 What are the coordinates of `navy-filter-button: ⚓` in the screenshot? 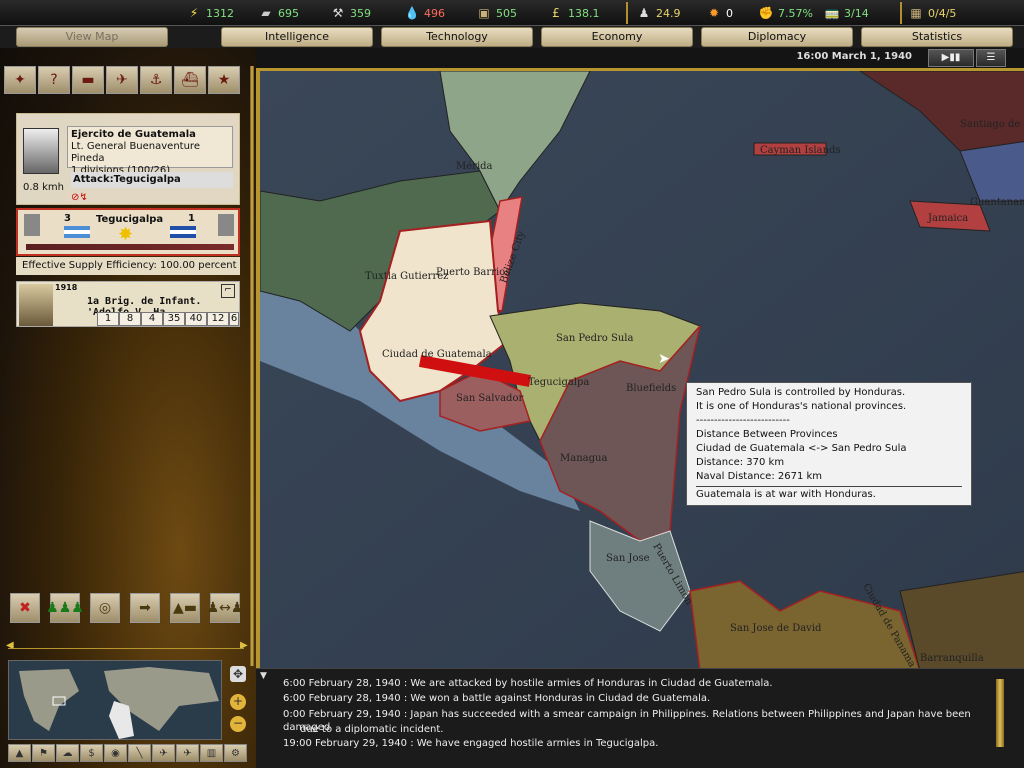 It's located at (156, 80).